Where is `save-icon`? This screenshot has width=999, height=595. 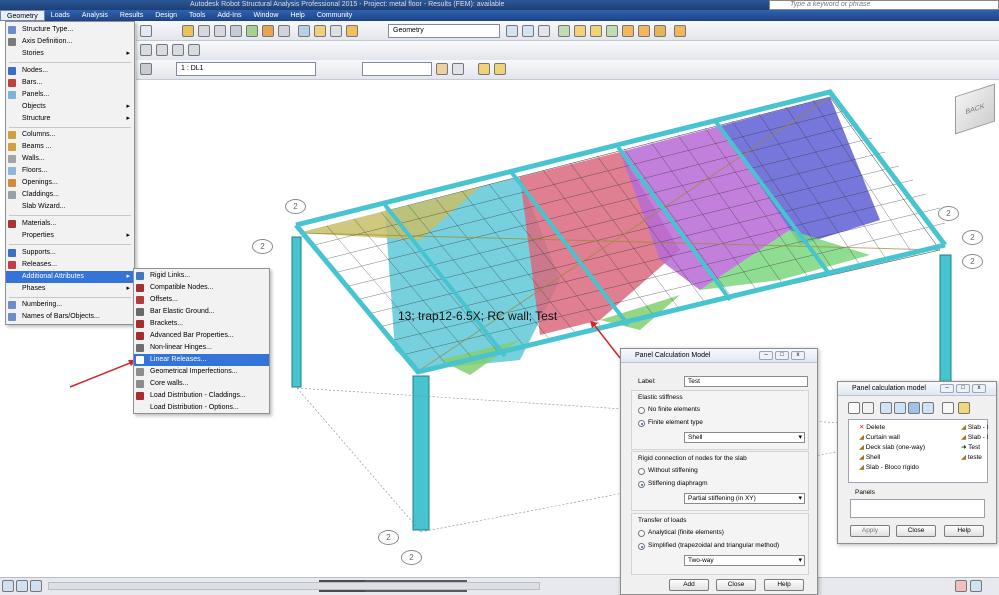
save-icon is located at coordinates (162, 50).